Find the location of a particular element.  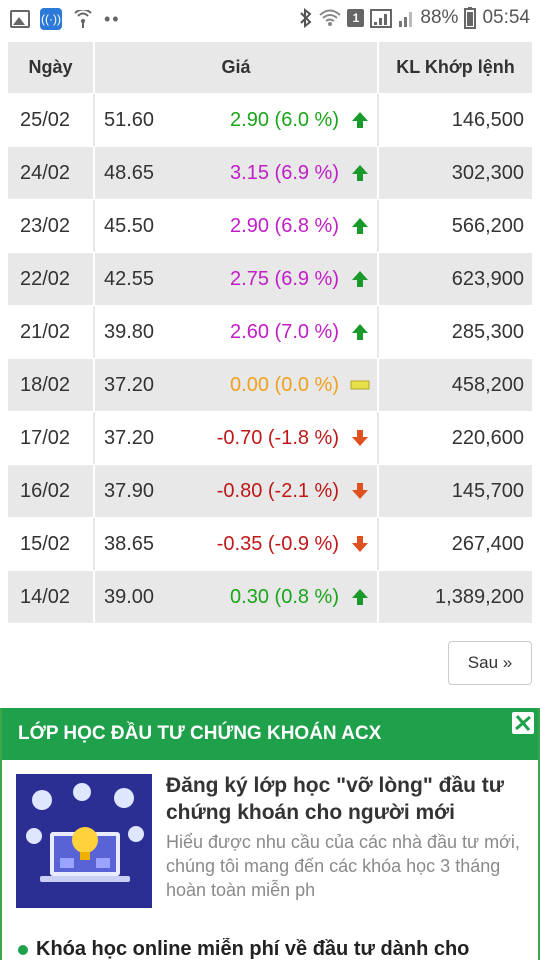

sim-badge-icon: 1 is located at coordinates (356, 18).